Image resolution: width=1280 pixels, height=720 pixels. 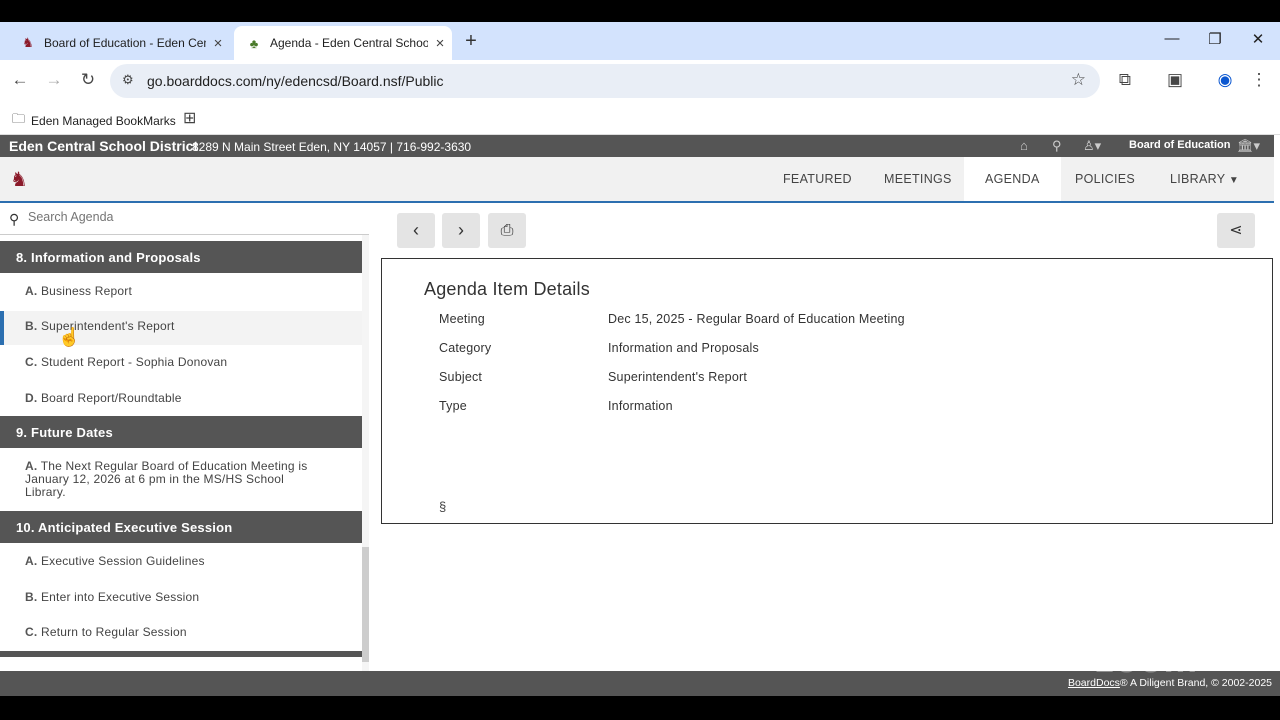 I want to click on hand-cursor-icon: ☝, so click(x=69, y=337).